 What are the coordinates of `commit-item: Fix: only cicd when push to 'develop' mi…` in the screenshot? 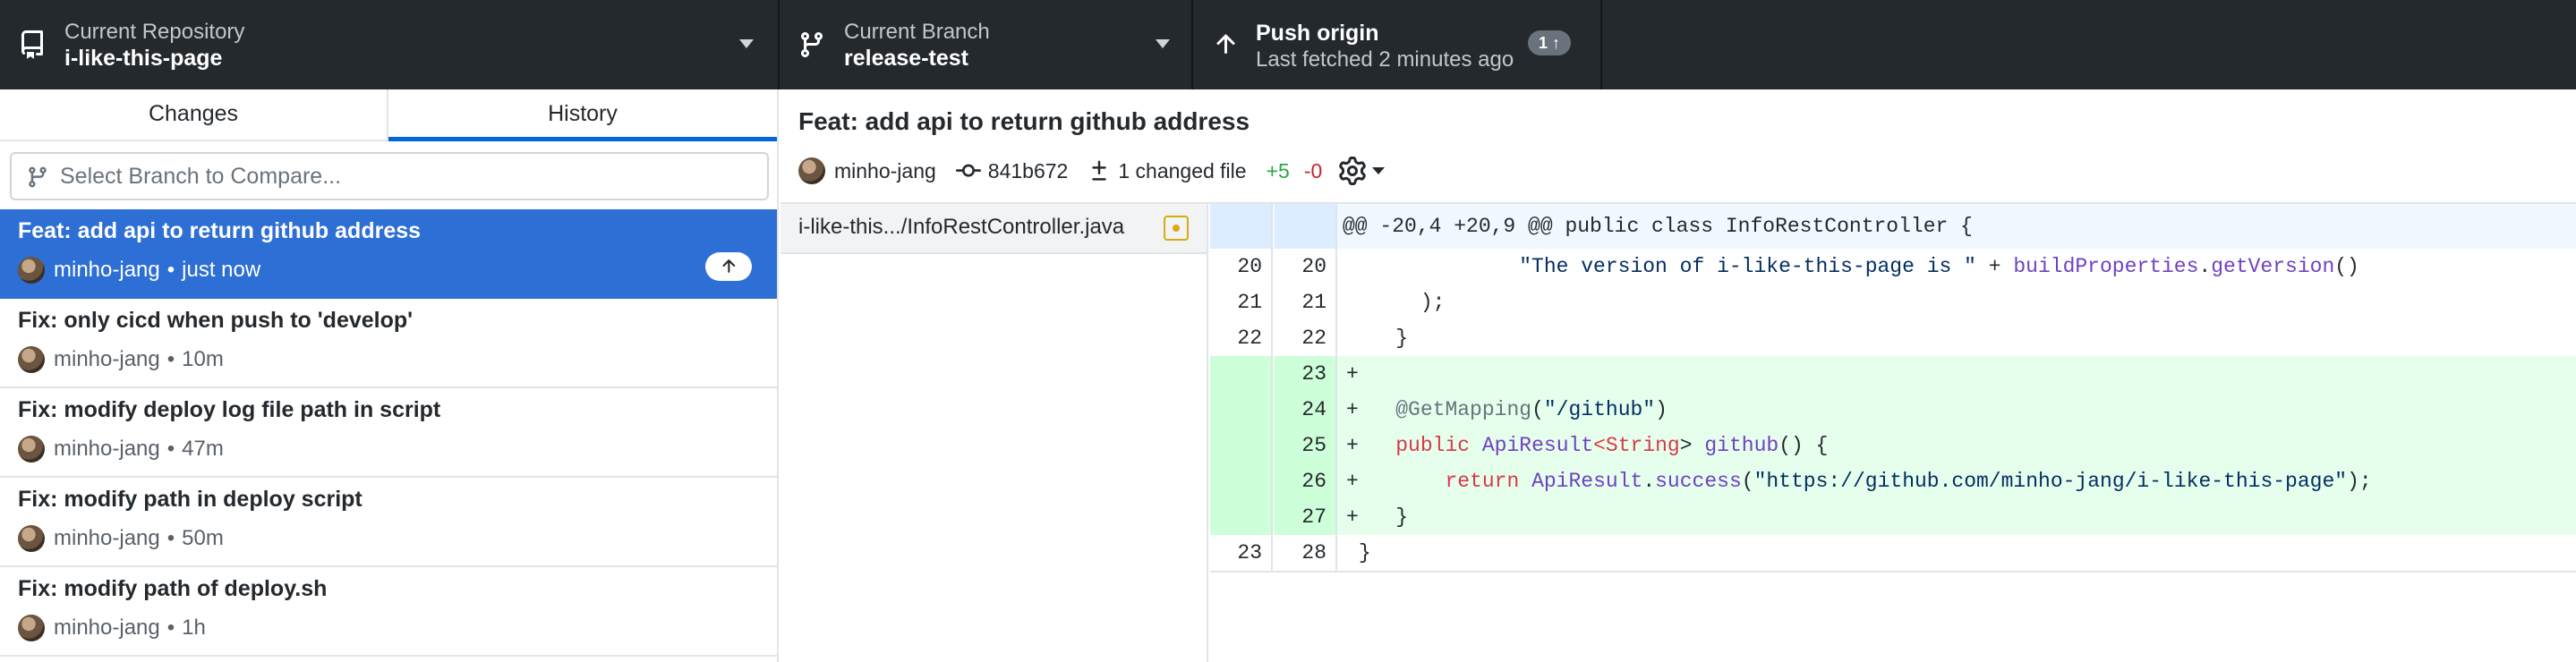 It's located at (388, 343).